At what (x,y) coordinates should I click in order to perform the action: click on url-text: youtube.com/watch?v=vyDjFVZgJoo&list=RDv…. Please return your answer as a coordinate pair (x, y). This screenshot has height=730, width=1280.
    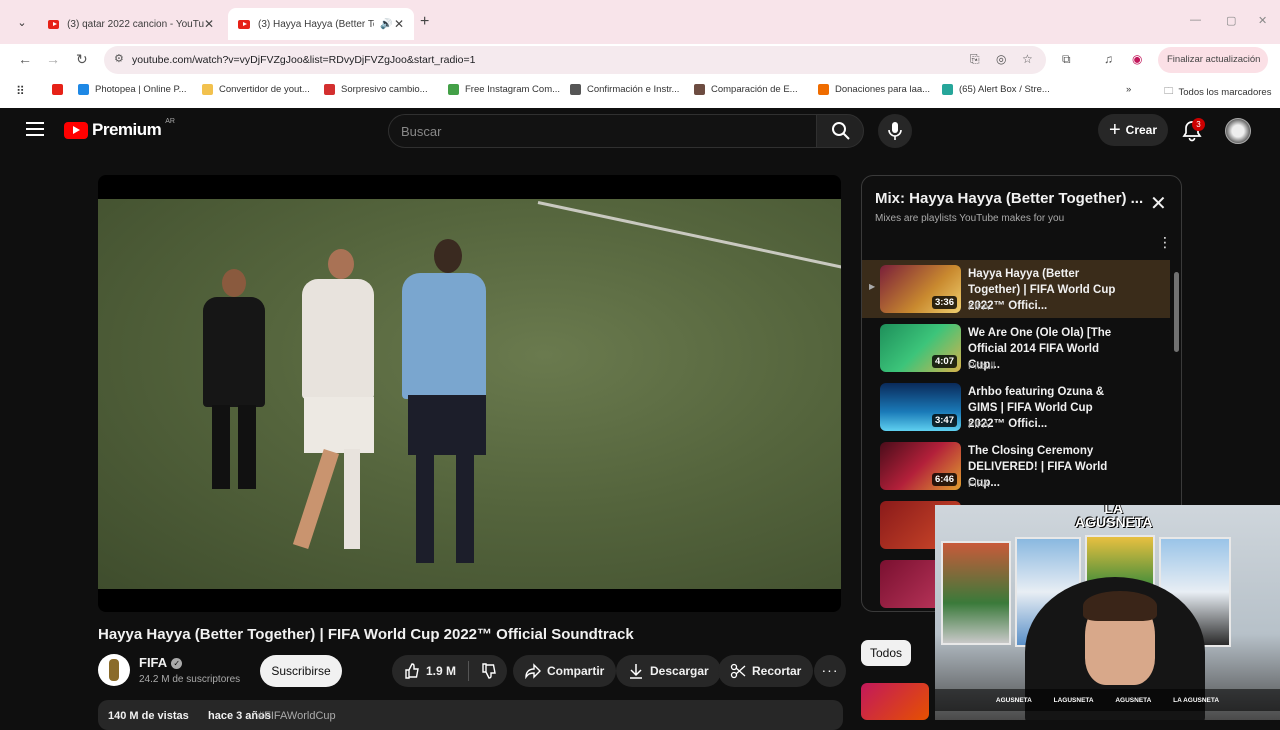
    Looking at the image, I should click on (304, 60).